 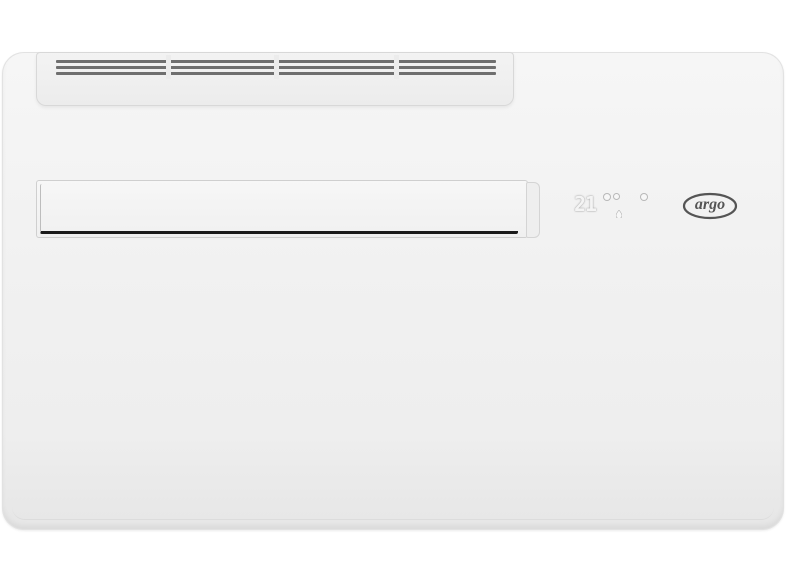 I want to click on fan-indicator, so click(x=607, y=197).